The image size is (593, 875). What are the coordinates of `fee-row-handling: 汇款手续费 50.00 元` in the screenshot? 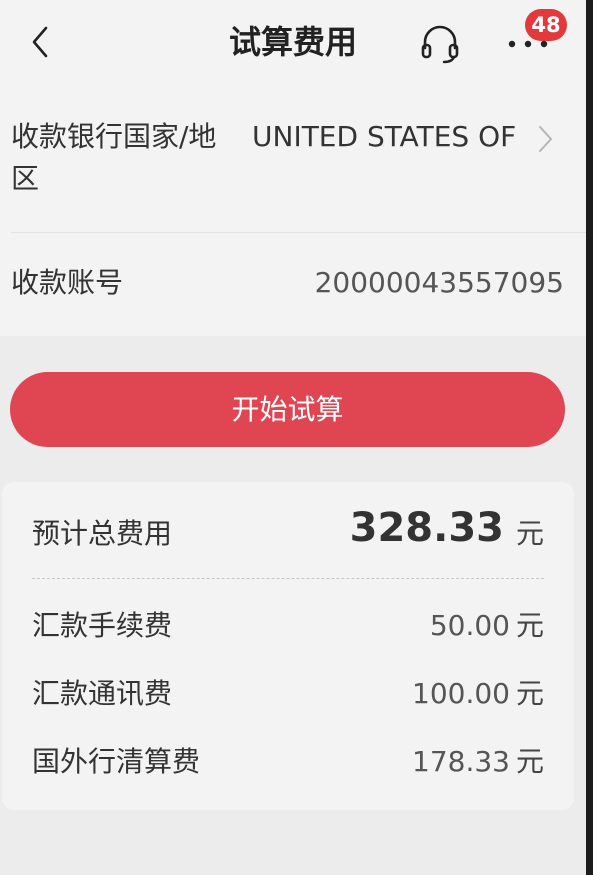 It's located at (288, 626).